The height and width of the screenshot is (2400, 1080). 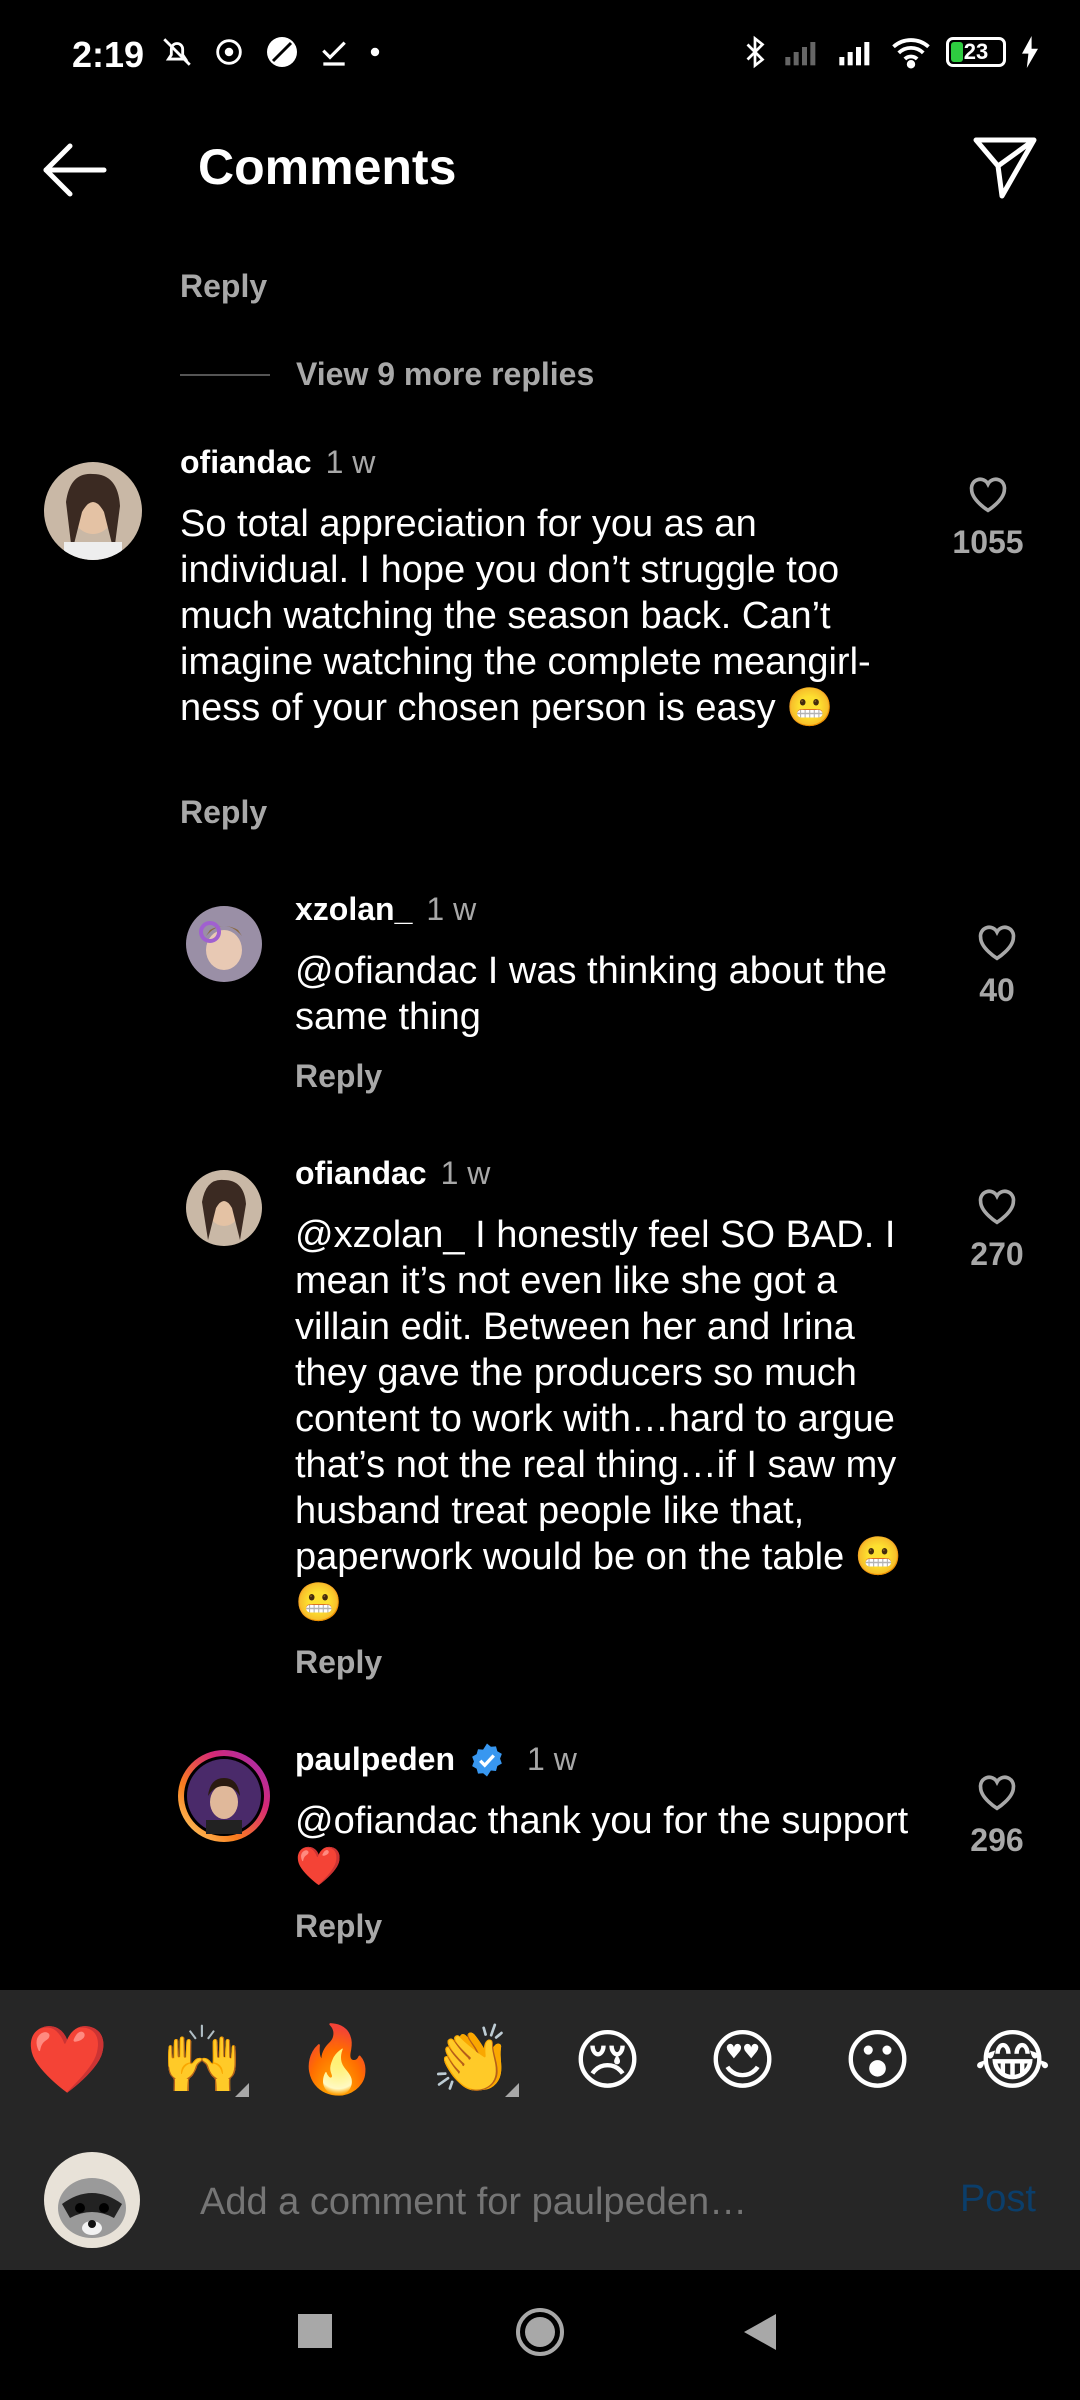 What do you see at coordinates (854, 54) in the screenshot?
I see `signal-icon` at bounding box center [854, 54].